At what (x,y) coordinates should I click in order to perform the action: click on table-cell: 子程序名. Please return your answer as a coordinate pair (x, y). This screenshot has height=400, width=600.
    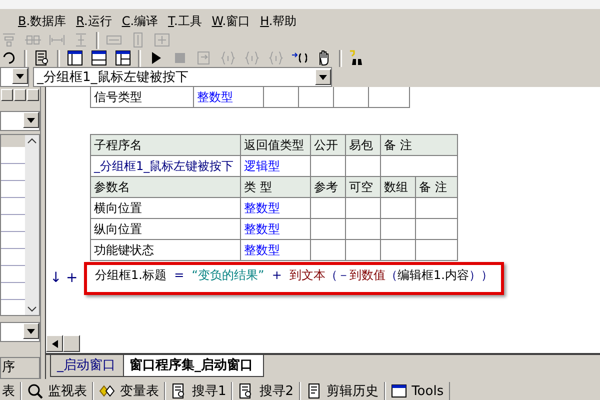
    Looking at the image, I should click on (166, 145).